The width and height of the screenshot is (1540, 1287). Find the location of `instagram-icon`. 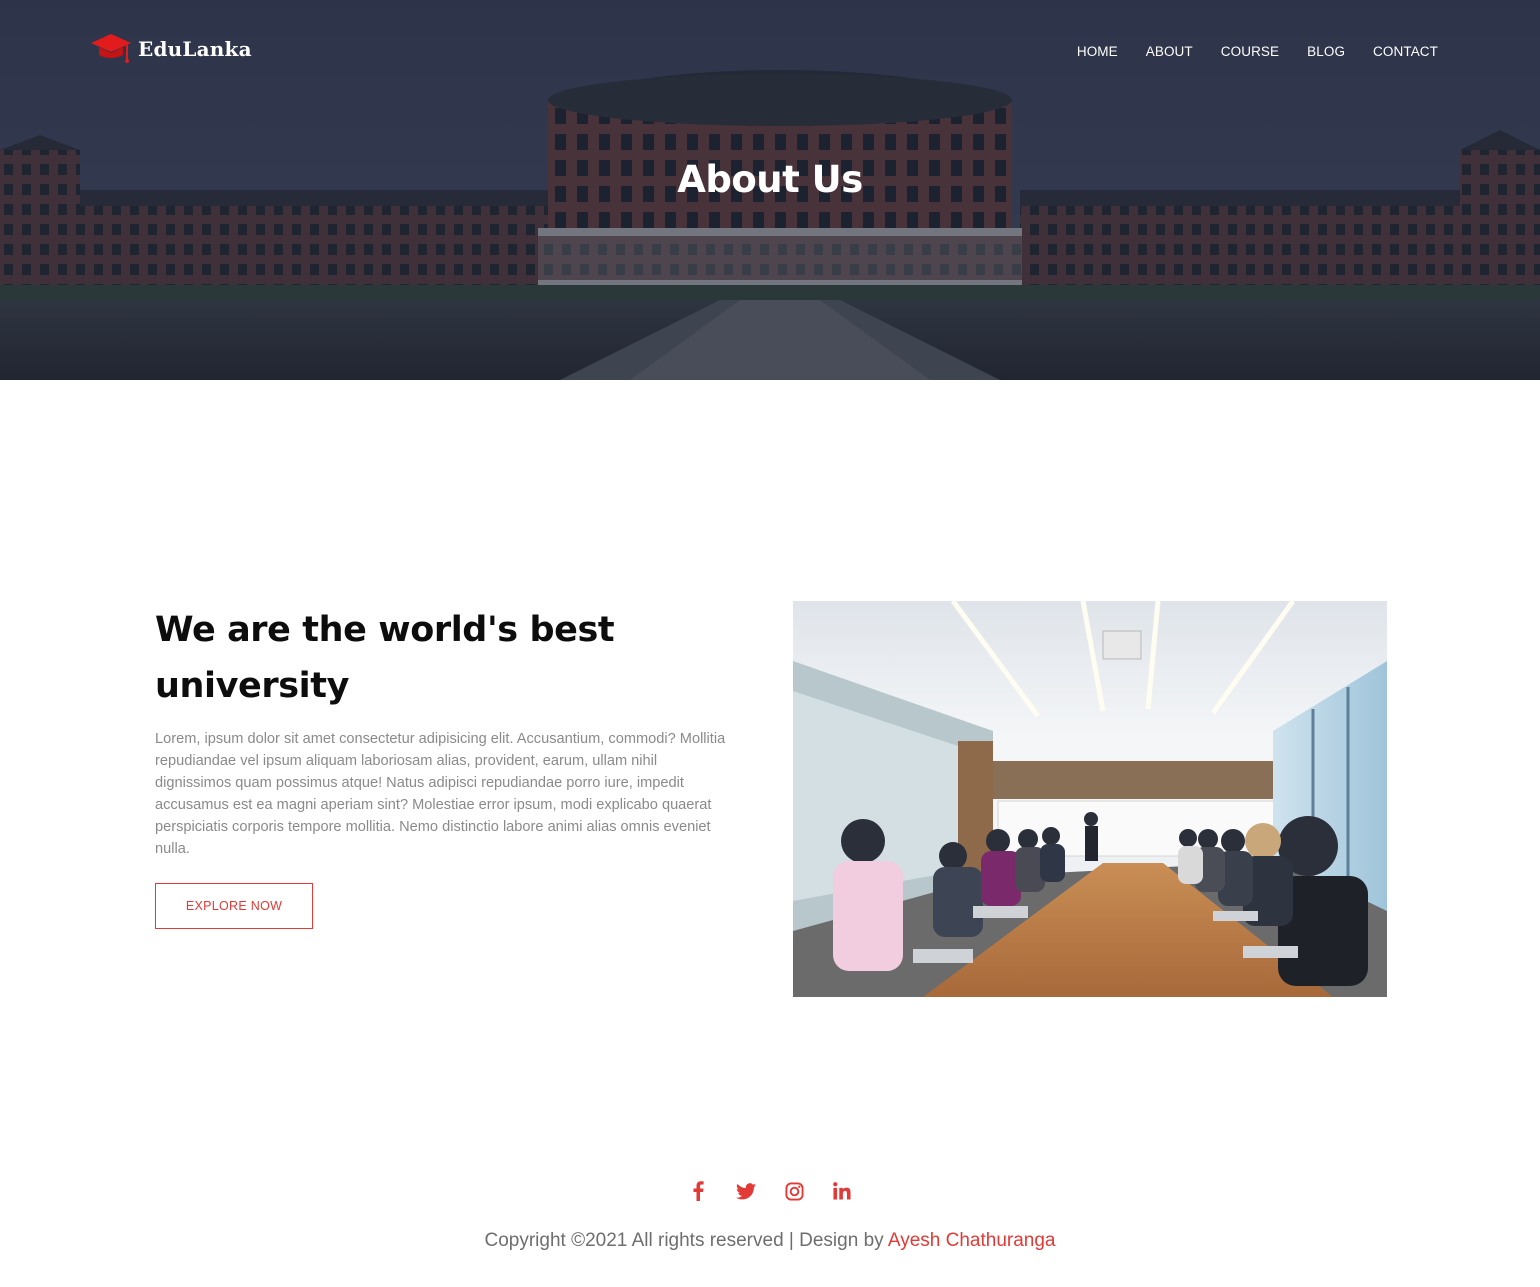

instagram-icon is located at coordinates (794, 1191).